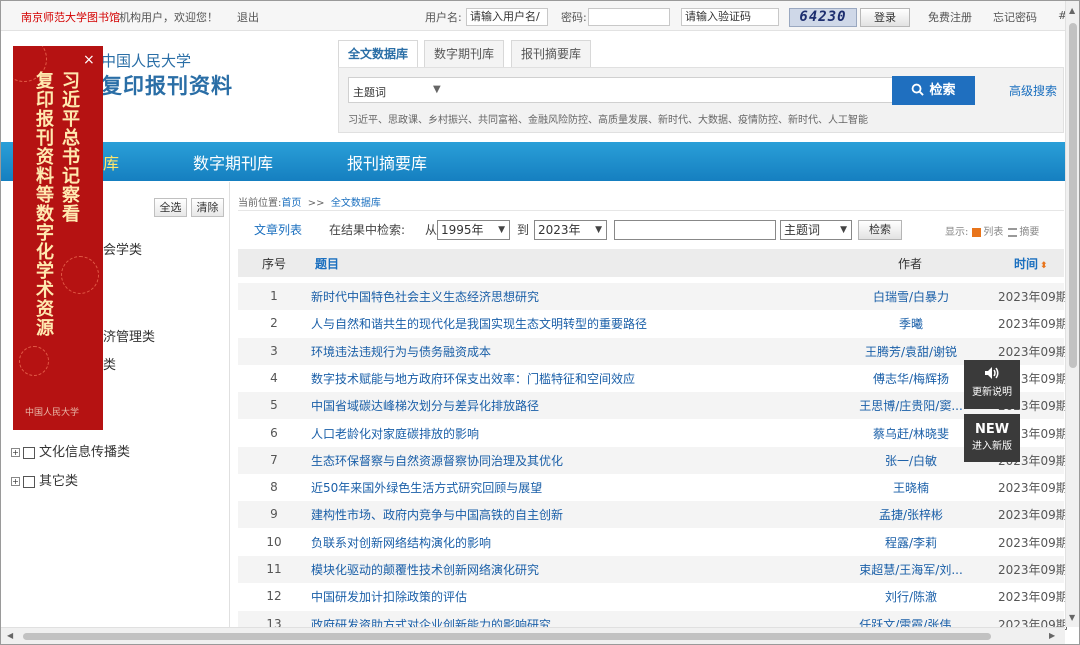 This screenshot has width=1080, height=645. Describe the element at coordinates (1033, 90) in the screenshot. I see `advanced-search-link: 高级搜索` at that location.